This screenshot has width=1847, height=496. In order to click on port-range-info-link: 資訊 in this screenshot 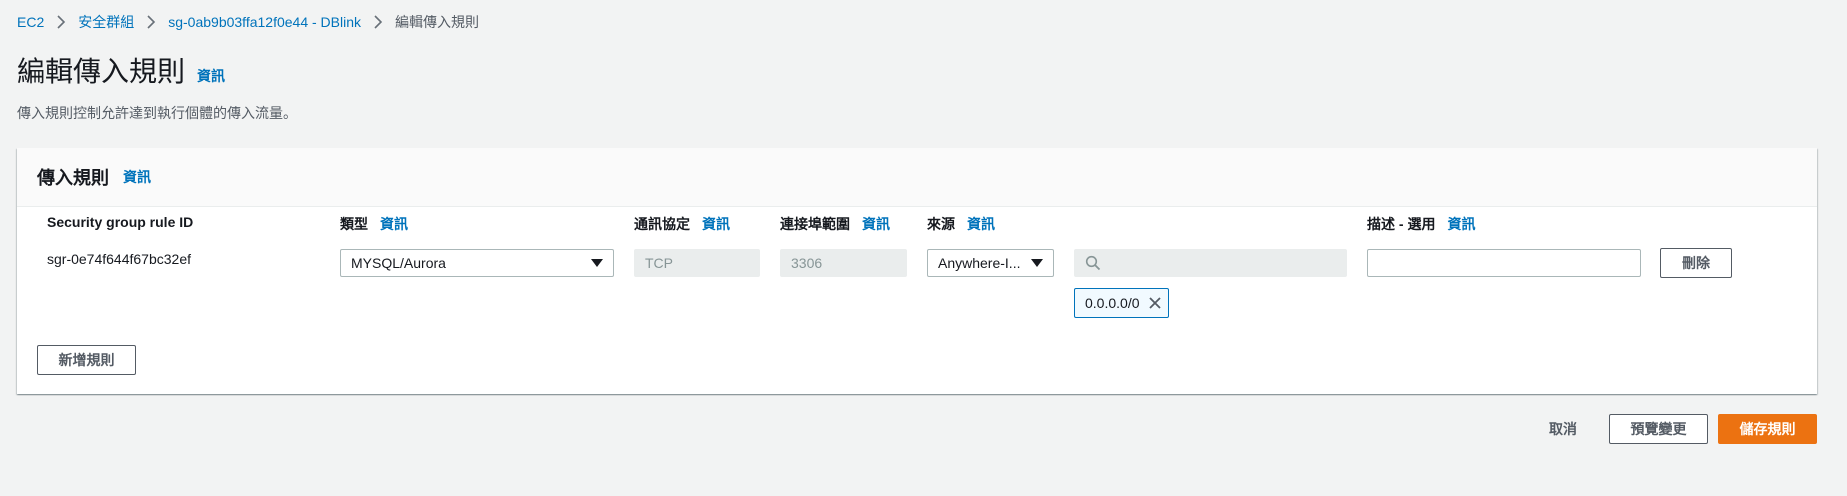, I will do `click(876, 224)`.